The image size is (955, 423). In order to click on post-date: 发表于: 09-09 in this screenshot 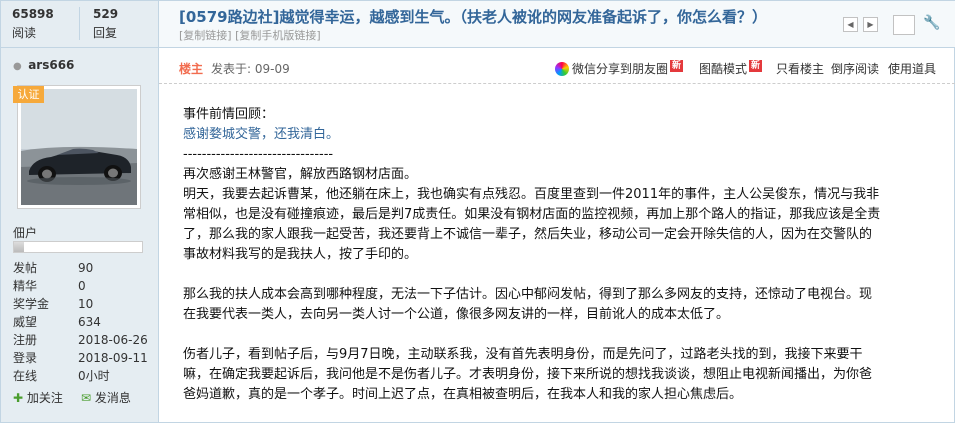, I will do `click(250, 69)`.